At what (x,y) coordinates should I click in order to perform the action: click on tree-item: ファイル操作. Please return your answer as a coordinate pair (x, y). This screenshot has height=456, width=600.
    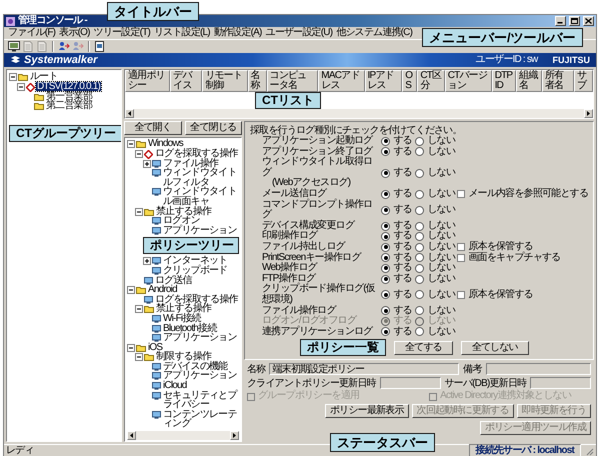
    Looking at the image, I should click on (191, 163).